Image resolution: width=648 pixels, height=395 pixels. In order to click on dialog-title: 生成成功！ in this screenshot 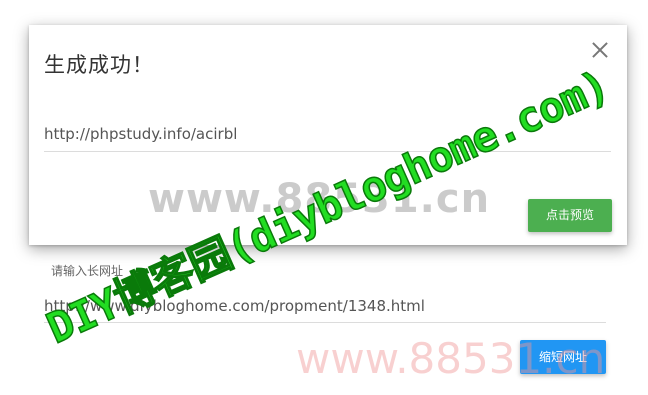, I will do `click(99, 65)`.